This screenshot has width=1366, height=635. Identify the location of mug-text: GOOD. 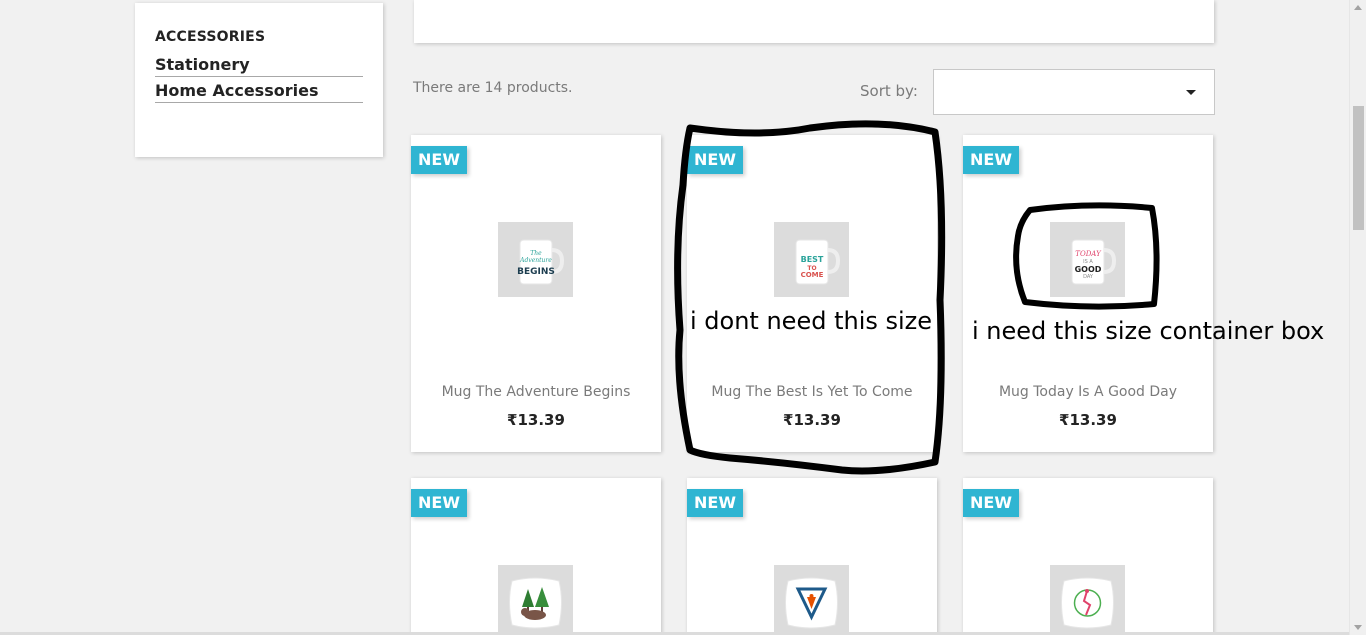
(1088, 269).